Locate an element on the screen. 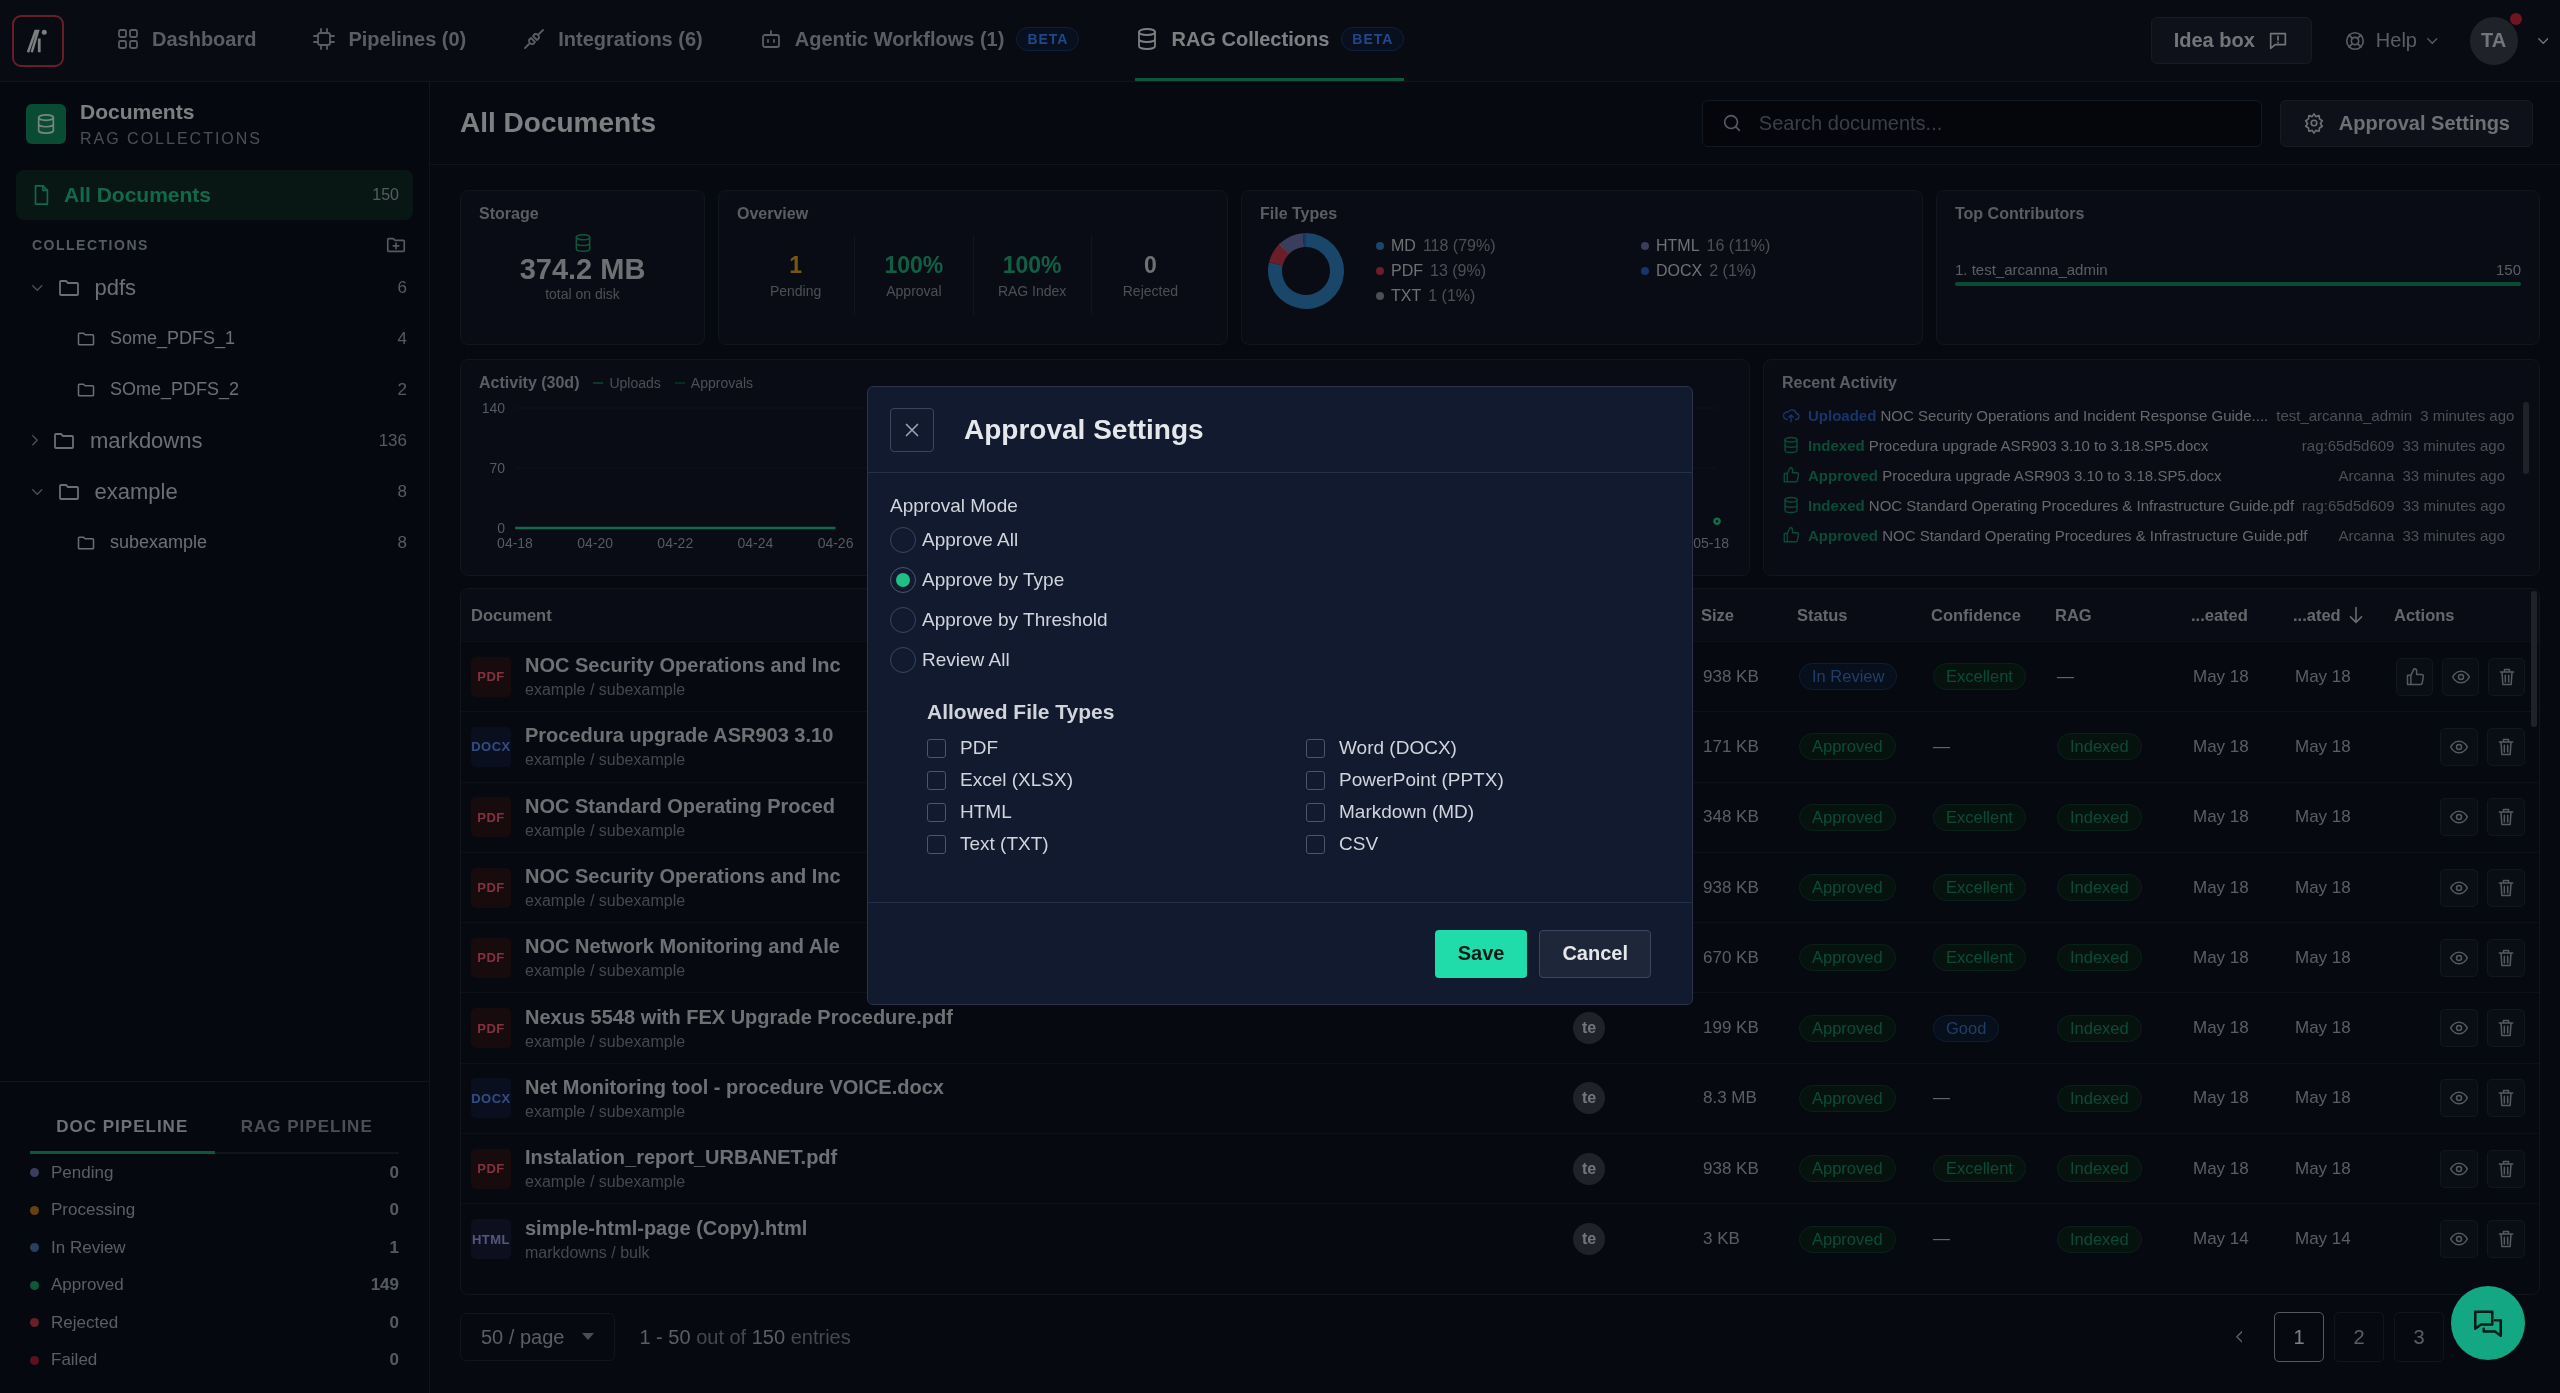 The width and height of the screenshot is (2560, 1393). all-documents-item: All Documents 150 is located at coordinates (214, 195).